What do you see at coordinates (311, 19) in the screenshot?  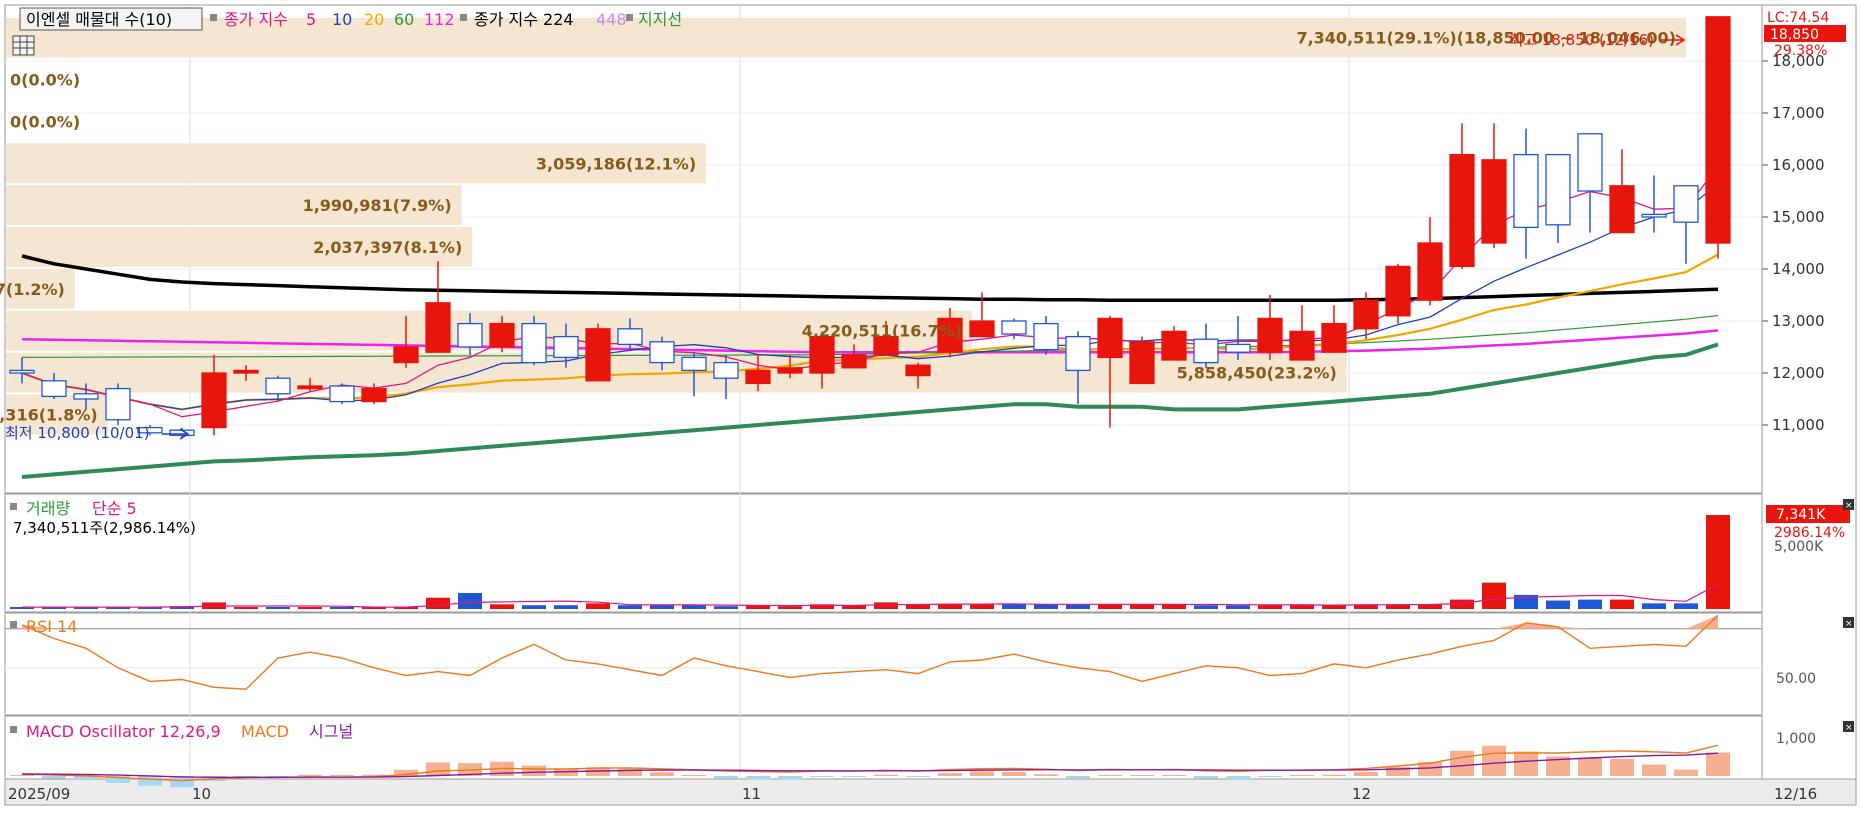 I see `ma-period-5: 5` at bounding box center [311, 19].